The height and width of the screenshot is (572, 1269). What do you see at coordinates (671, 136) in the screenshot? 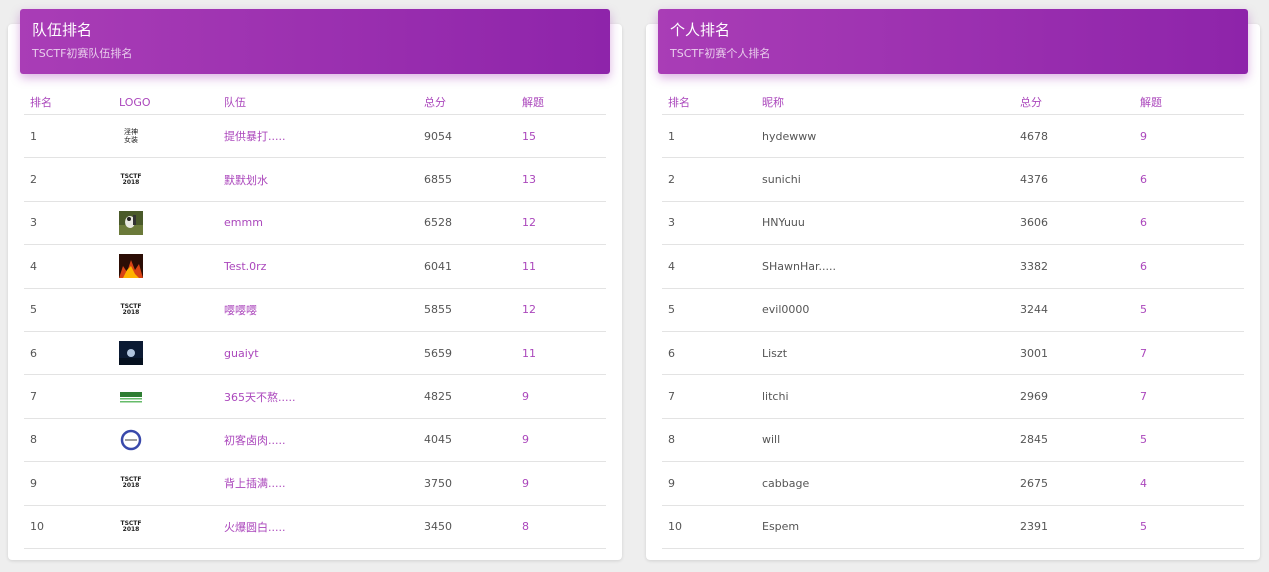
I see `player-rank: 1` at bounding box center [671, 136].